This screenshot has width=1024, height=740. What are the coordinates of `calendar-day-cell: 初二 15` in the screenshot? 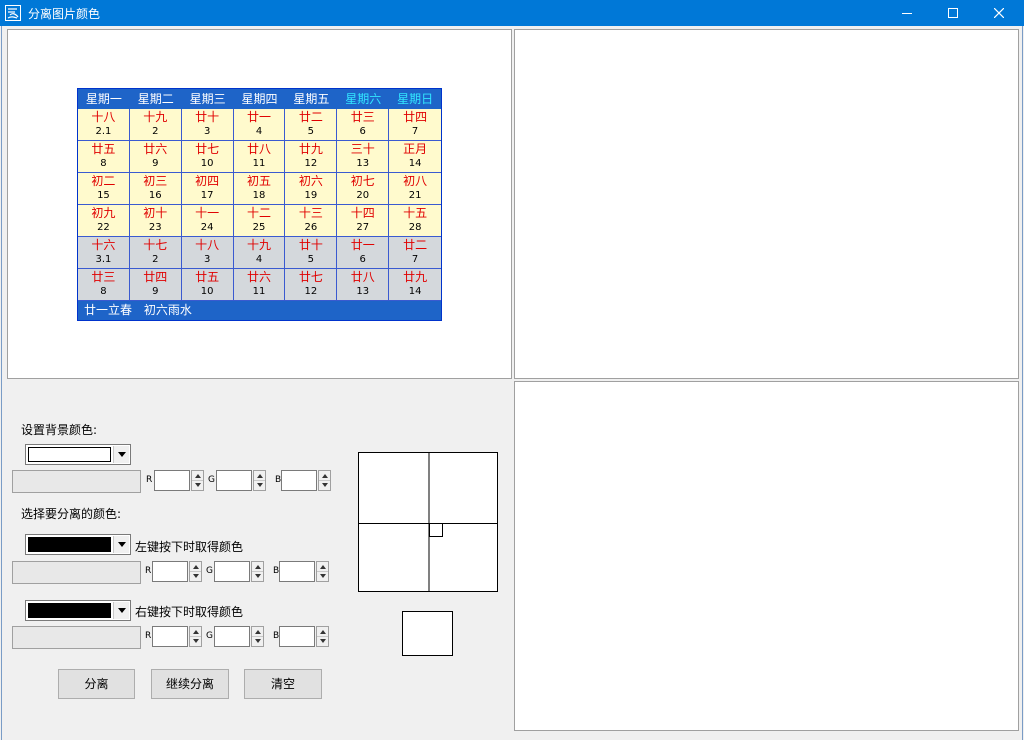 It's located at (104, 189).